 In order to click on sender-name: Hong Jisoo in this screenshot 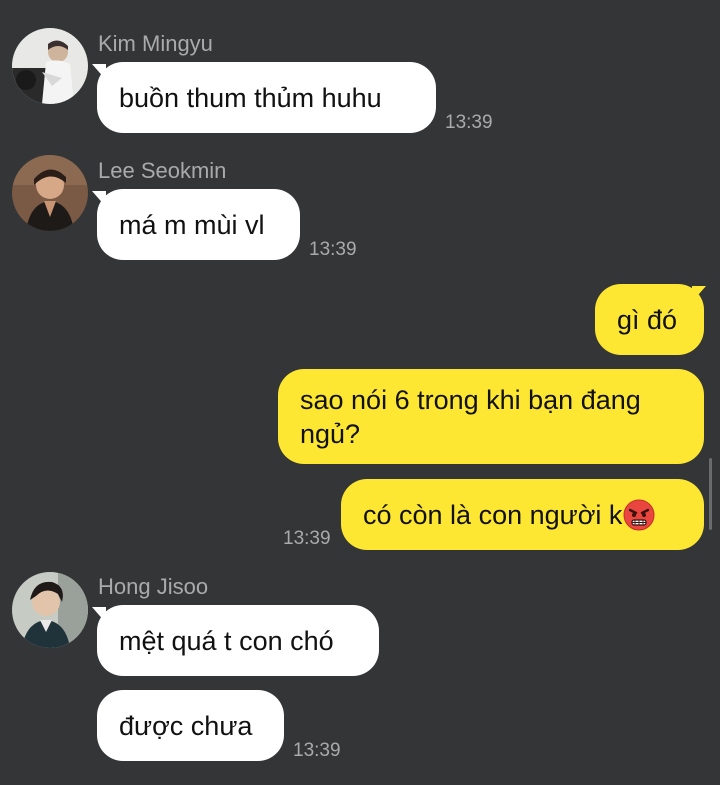, I will do `click(153, 586)`.